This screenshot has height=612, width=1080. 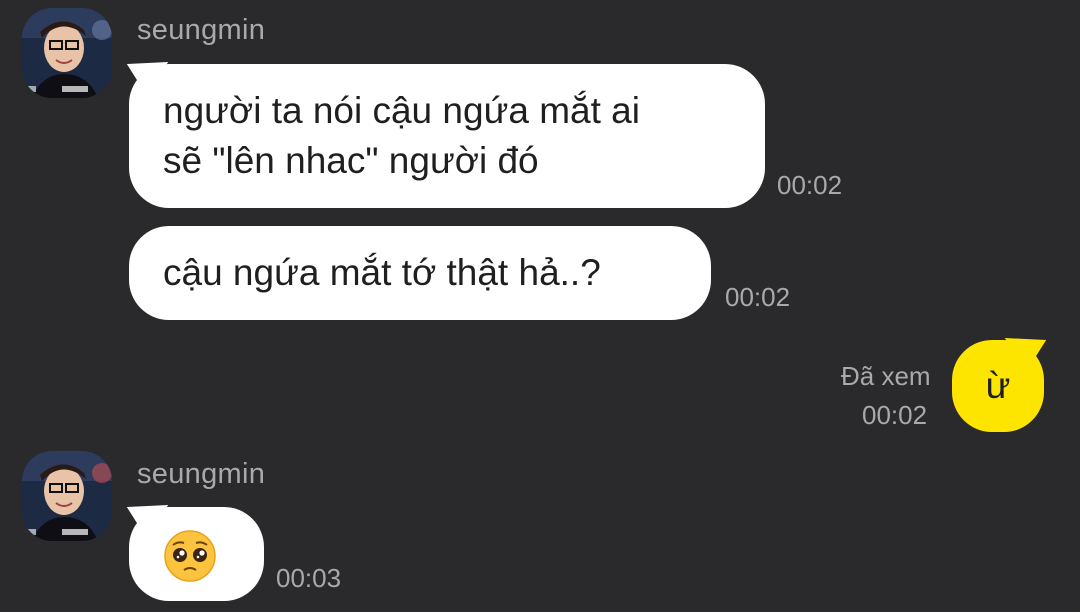 What do you see at coordinates (382, 272) in the screenshot?
I see `message-text-line: cậu ngứa mắt tớ thật hả..?` at bounding box center [382, 272].